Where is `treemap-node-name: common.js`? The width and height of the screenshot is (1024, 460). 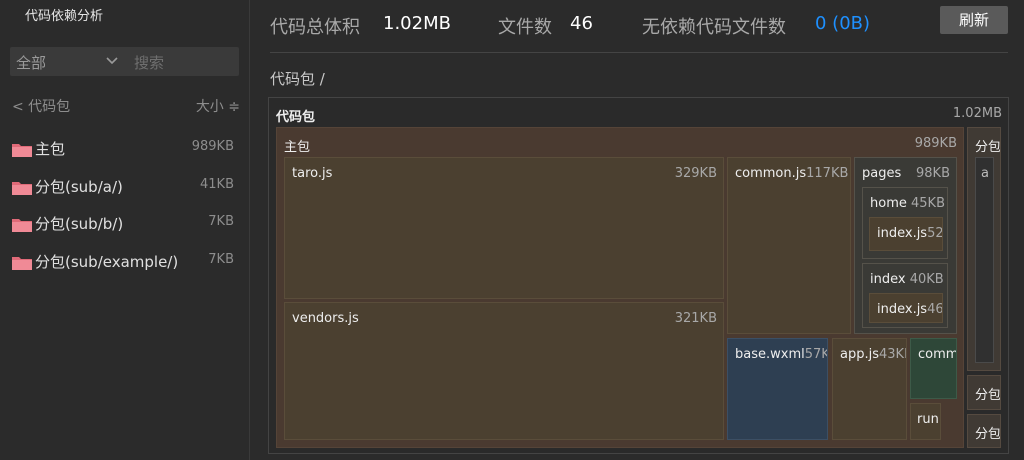 treemap-node-name: common.js is located at coordinates (771, 173).